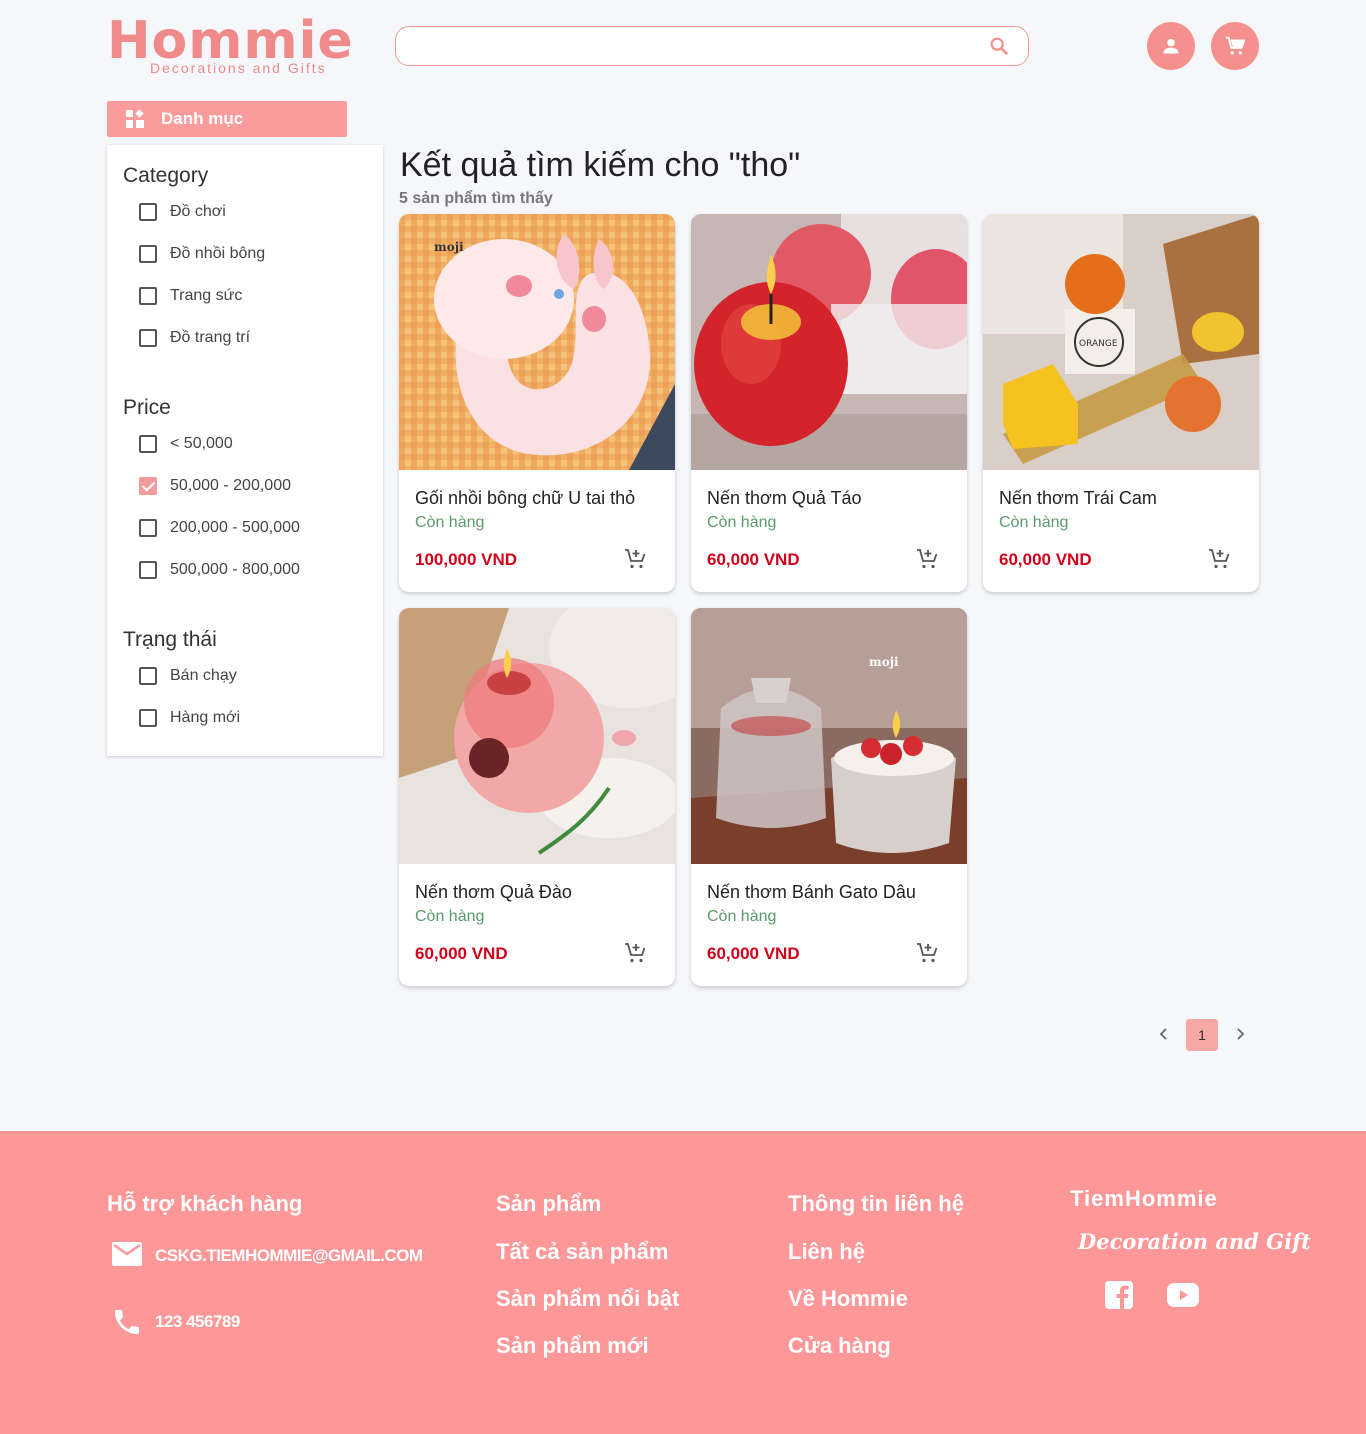 The width and height of the screenshot is (1366, 1434). I want to click on footer-link: Liên hệ, so click(826, 1252).